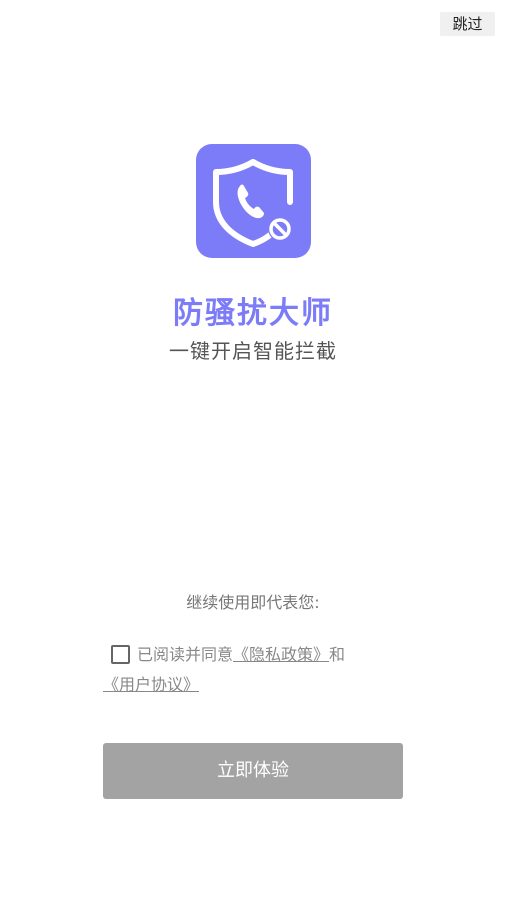  Describe the element at coordinates (337, 654) in the screenshot. I see `and-text: 和` at that location.